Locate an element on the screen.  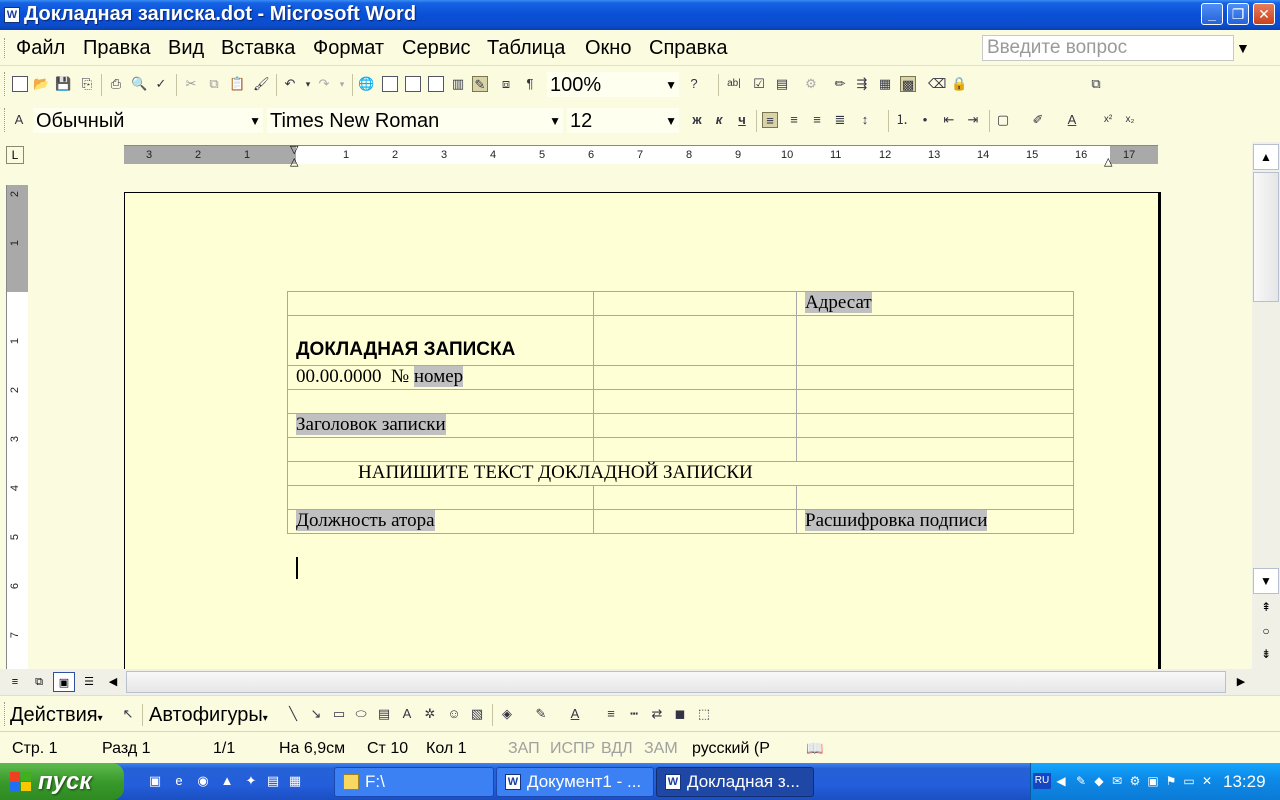
paste-icon: 📋 is located at coordinates (237, 84).